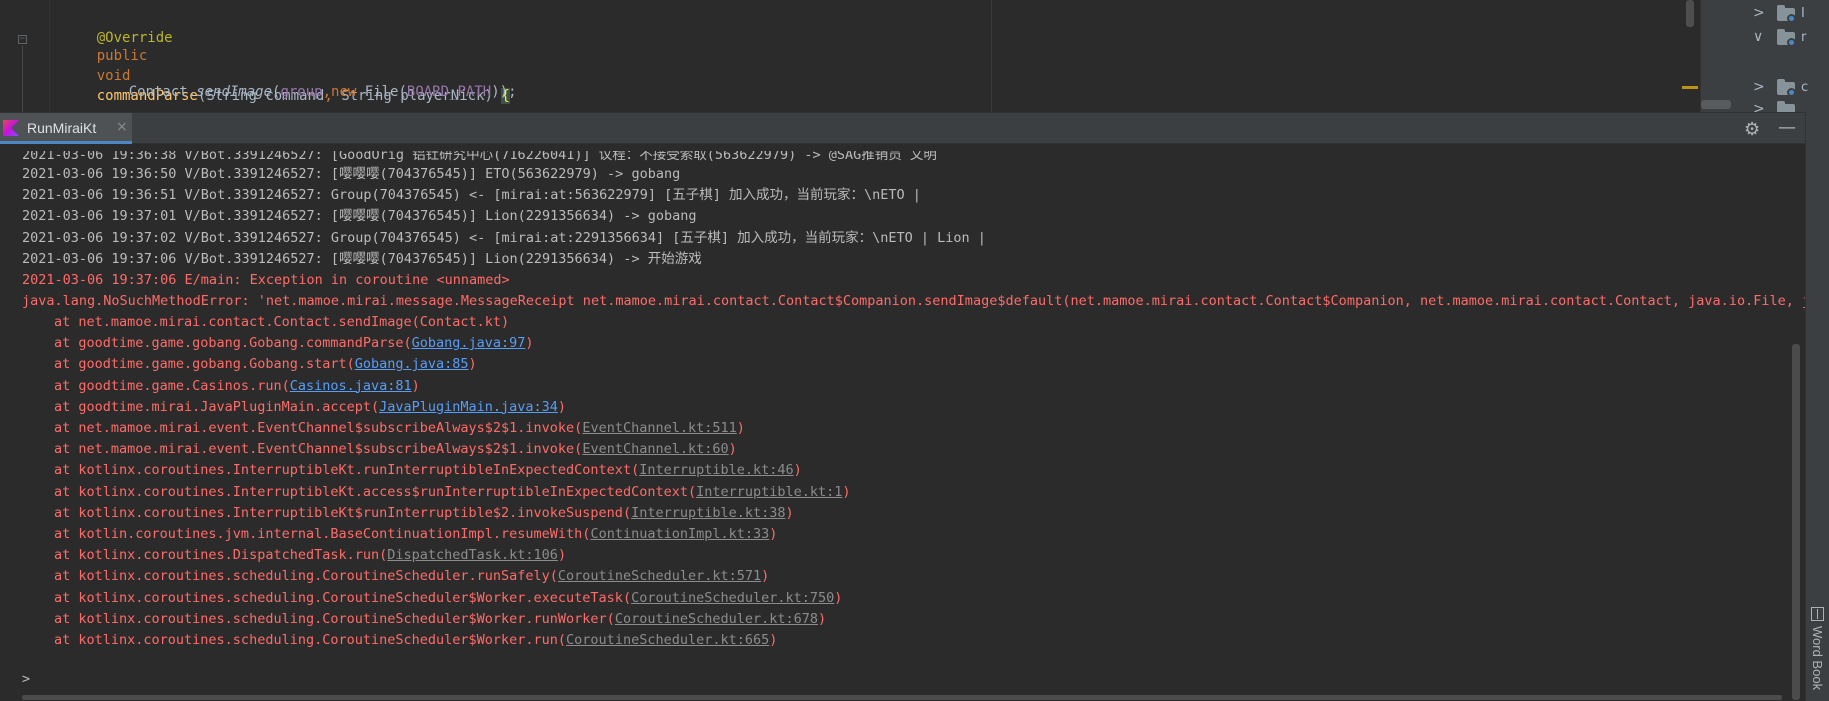  I want to click on word-book-tool-button: Word Book, so click(1817, 658).